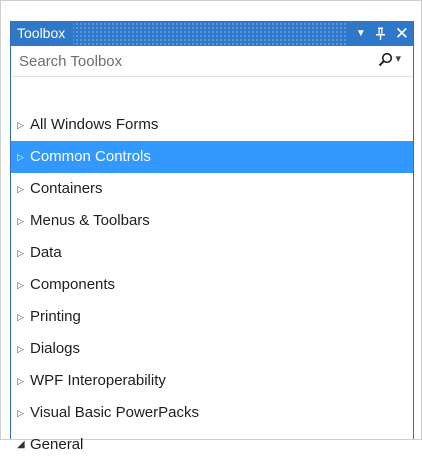 Image resolution: width=422 pixels, height=461 pixels. I want to click on search-icon, so click(386, 59).